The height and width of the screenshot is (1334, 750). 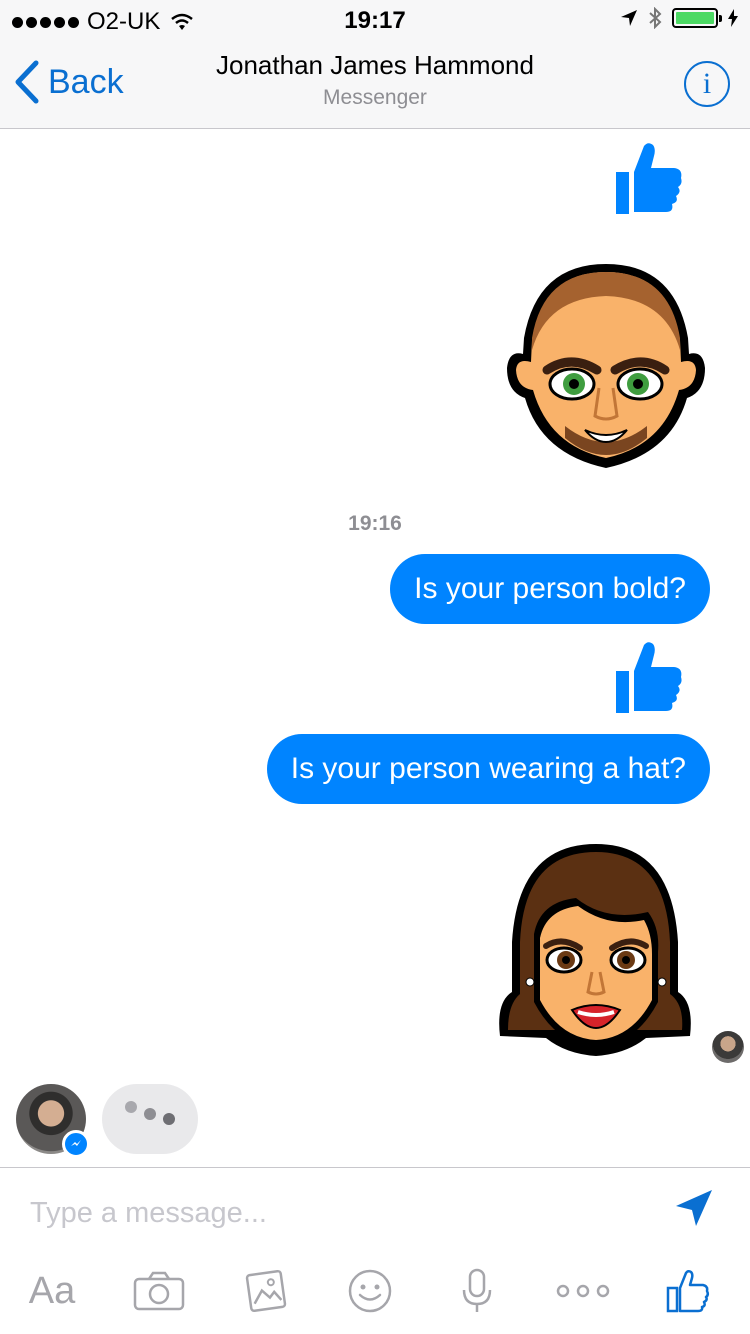 What do you see at coordinates (150, 1119) in the screenshot?
I see `typing-indicator` at bounding box center [150, 1119].